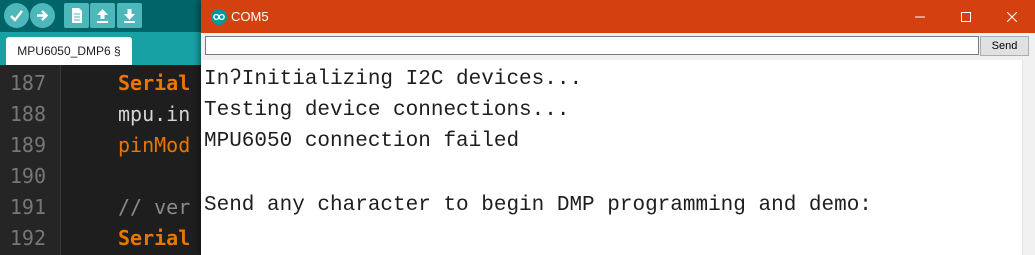  I want to click on code-line: // ver, so click(154, 207).